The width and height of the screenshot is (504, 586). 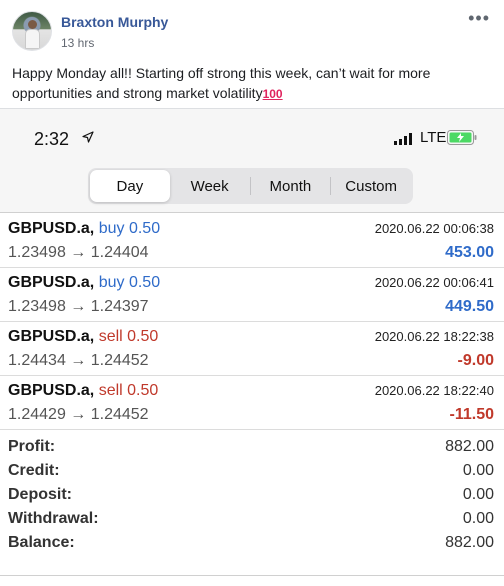 What do you see at coordinates (78, 306) in the screenshot?
I see `trade-prices: 1.23498 → 1.24397` at bounding box center [78, 306].